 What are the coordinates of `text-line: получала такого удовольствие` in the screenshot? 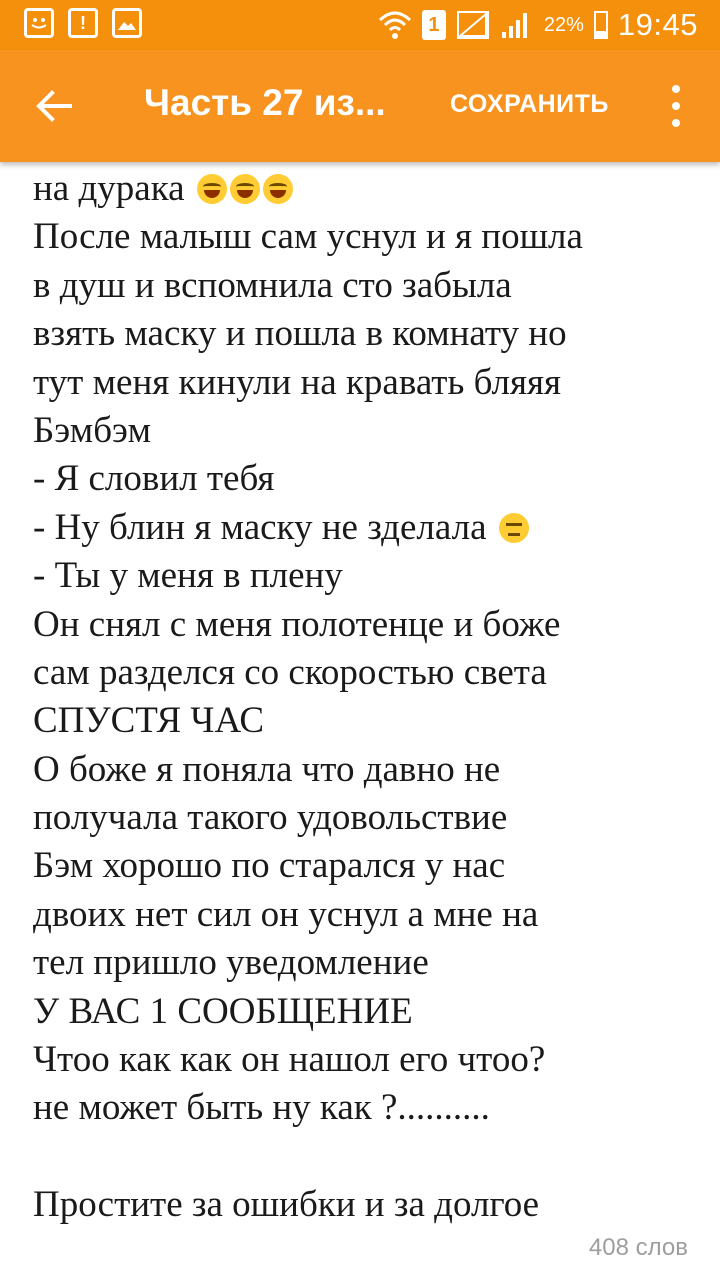 It's located at (363, 818).